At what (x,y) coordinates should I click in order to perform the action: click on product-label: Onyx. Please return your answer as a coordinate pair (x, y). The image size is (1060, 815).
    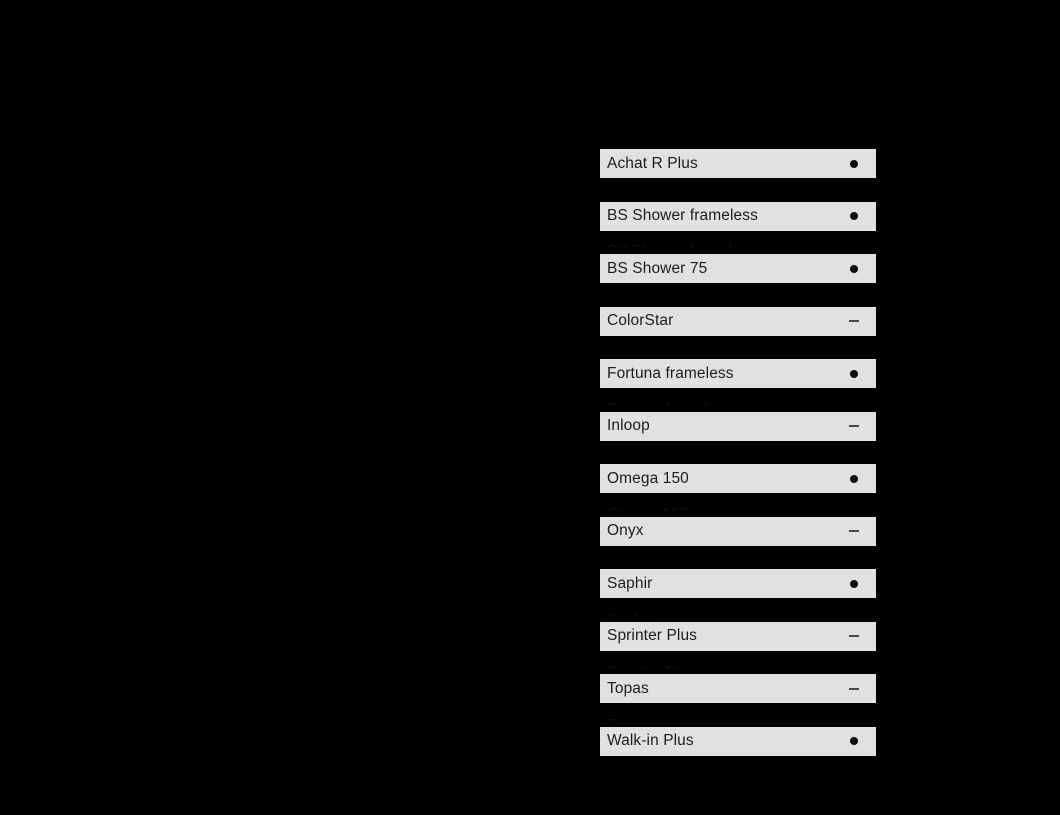
    Looking at the image, I should click on (625, 531).